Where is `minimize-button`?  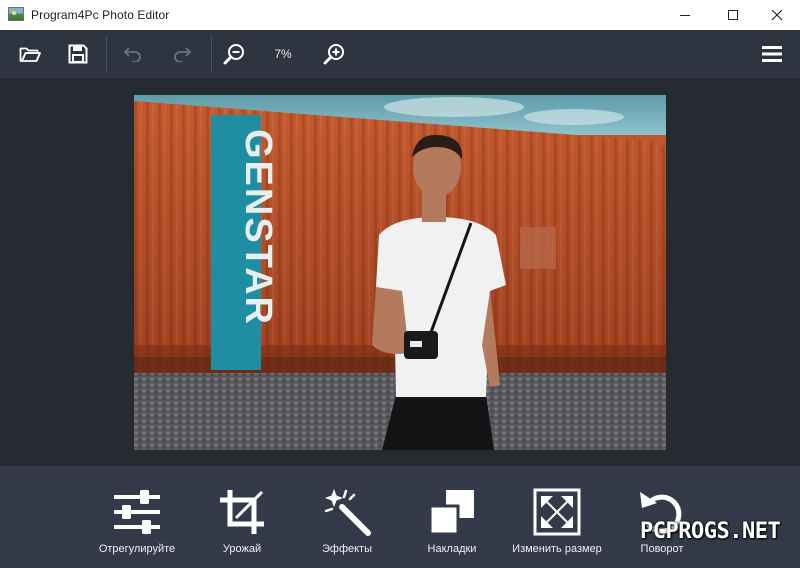 minimize-button is located at coordinates (685, 15).